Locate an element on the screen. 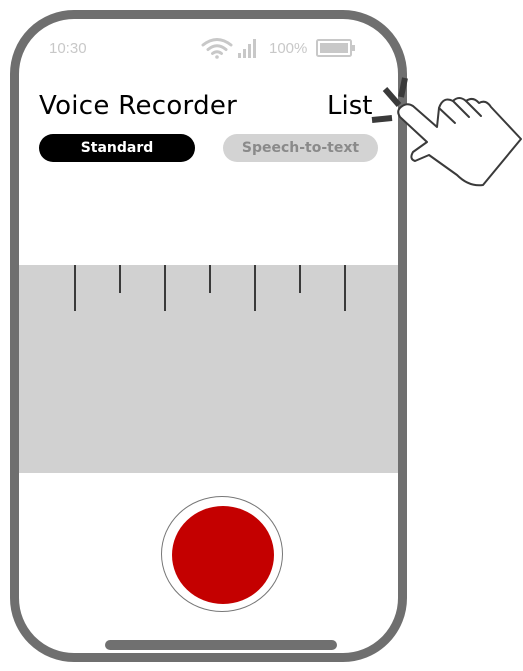 The image size is (523, 671). record-button-ring is located at coordinates (222, 554).